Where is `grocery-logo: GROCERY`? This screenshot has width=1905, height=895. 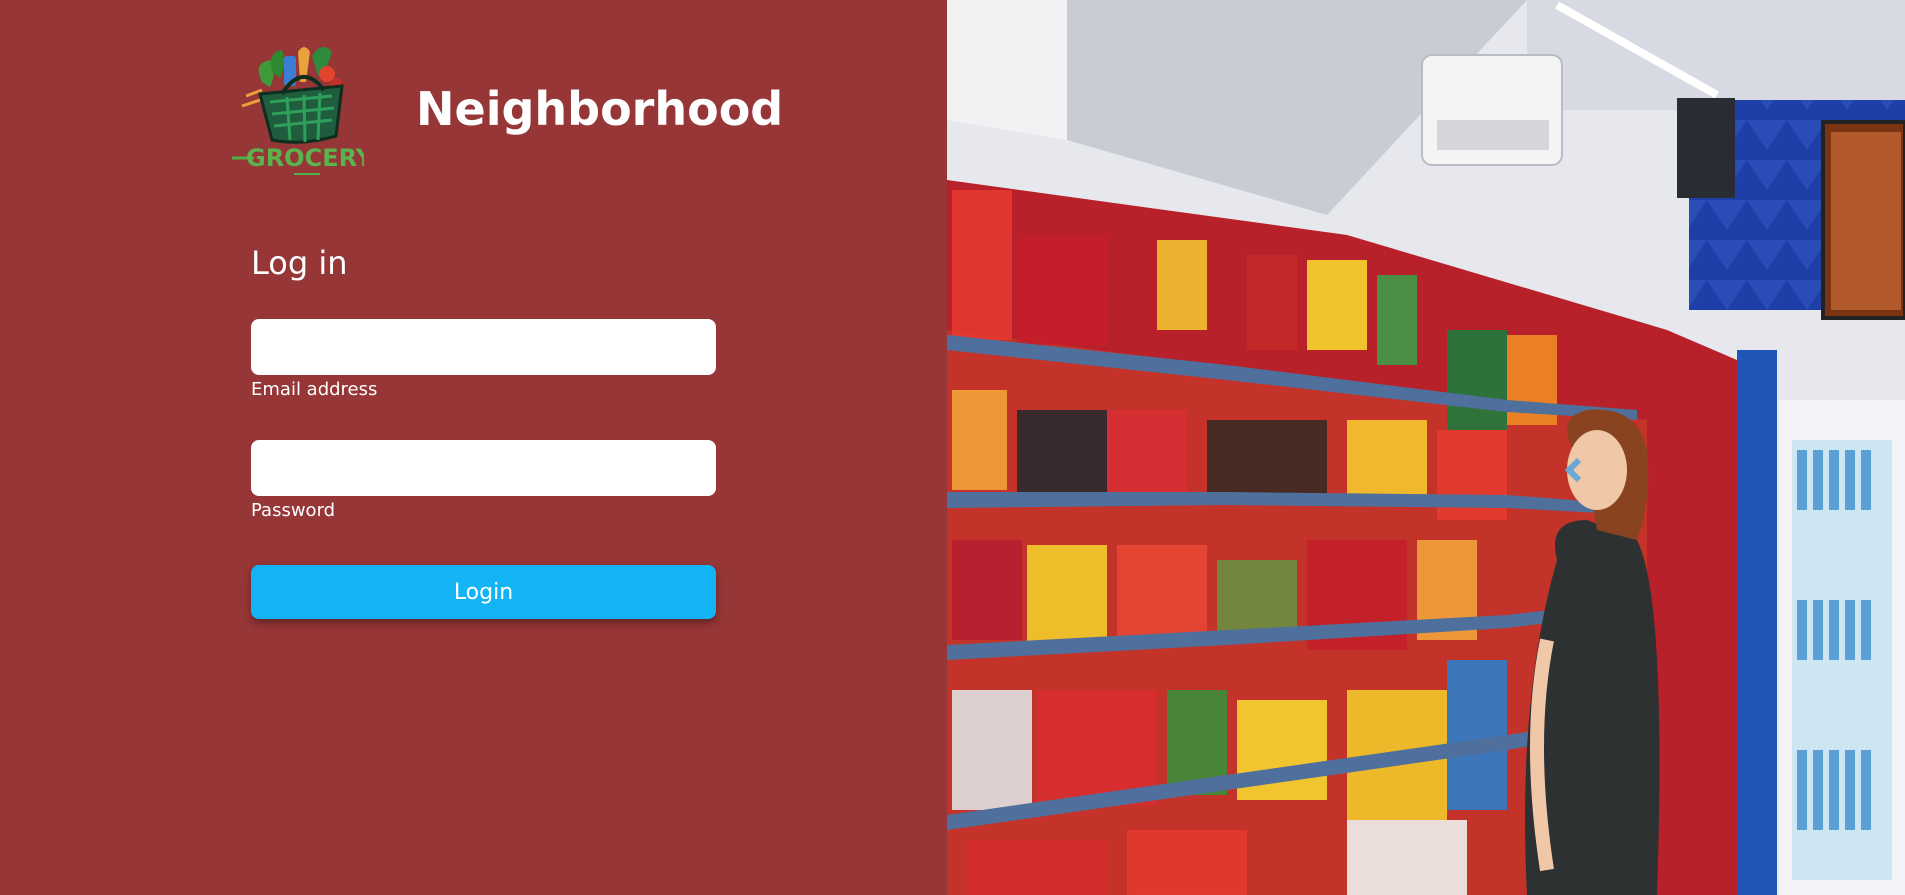
grocery-logo: GROCERY is located at coordinates (303, 109).